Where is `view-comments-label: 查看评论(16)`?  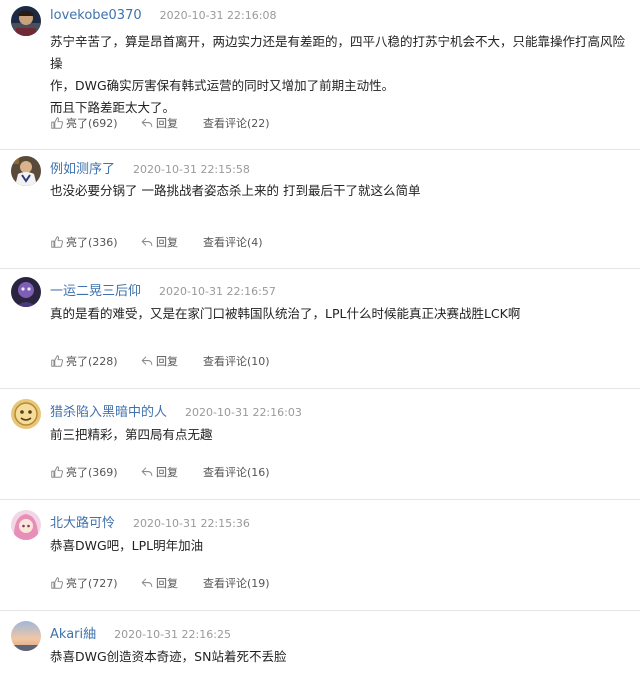
view-comments-label: 查看评论(16) is located at coordinates (236, 472).